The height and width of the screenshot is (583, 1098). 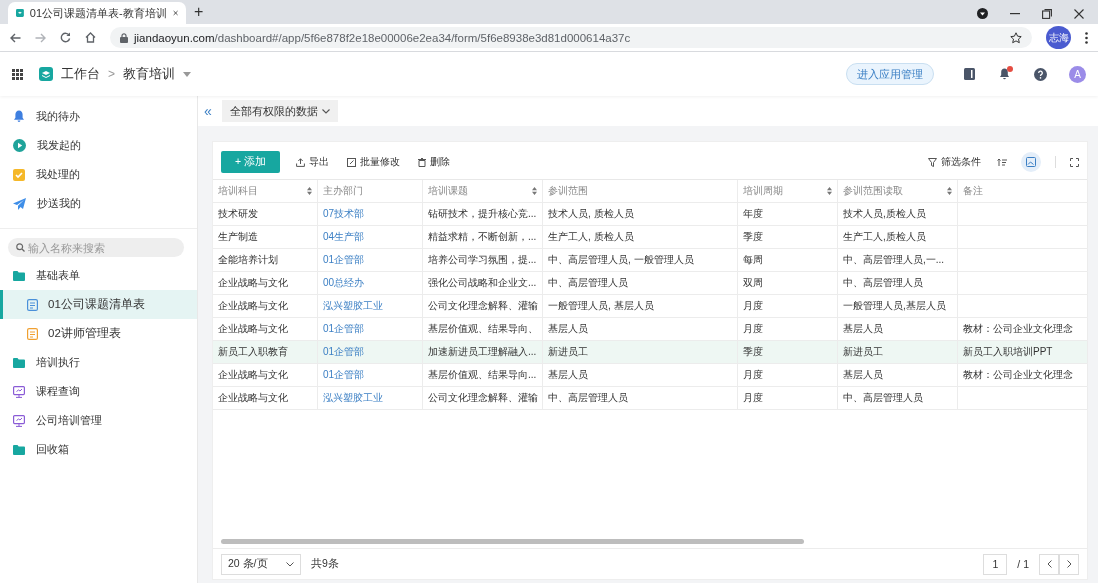 What do you see at coordinates (1074, 162) in the screenshot?
I see `fullscreen-icon` at bounding box center [1074, 162].